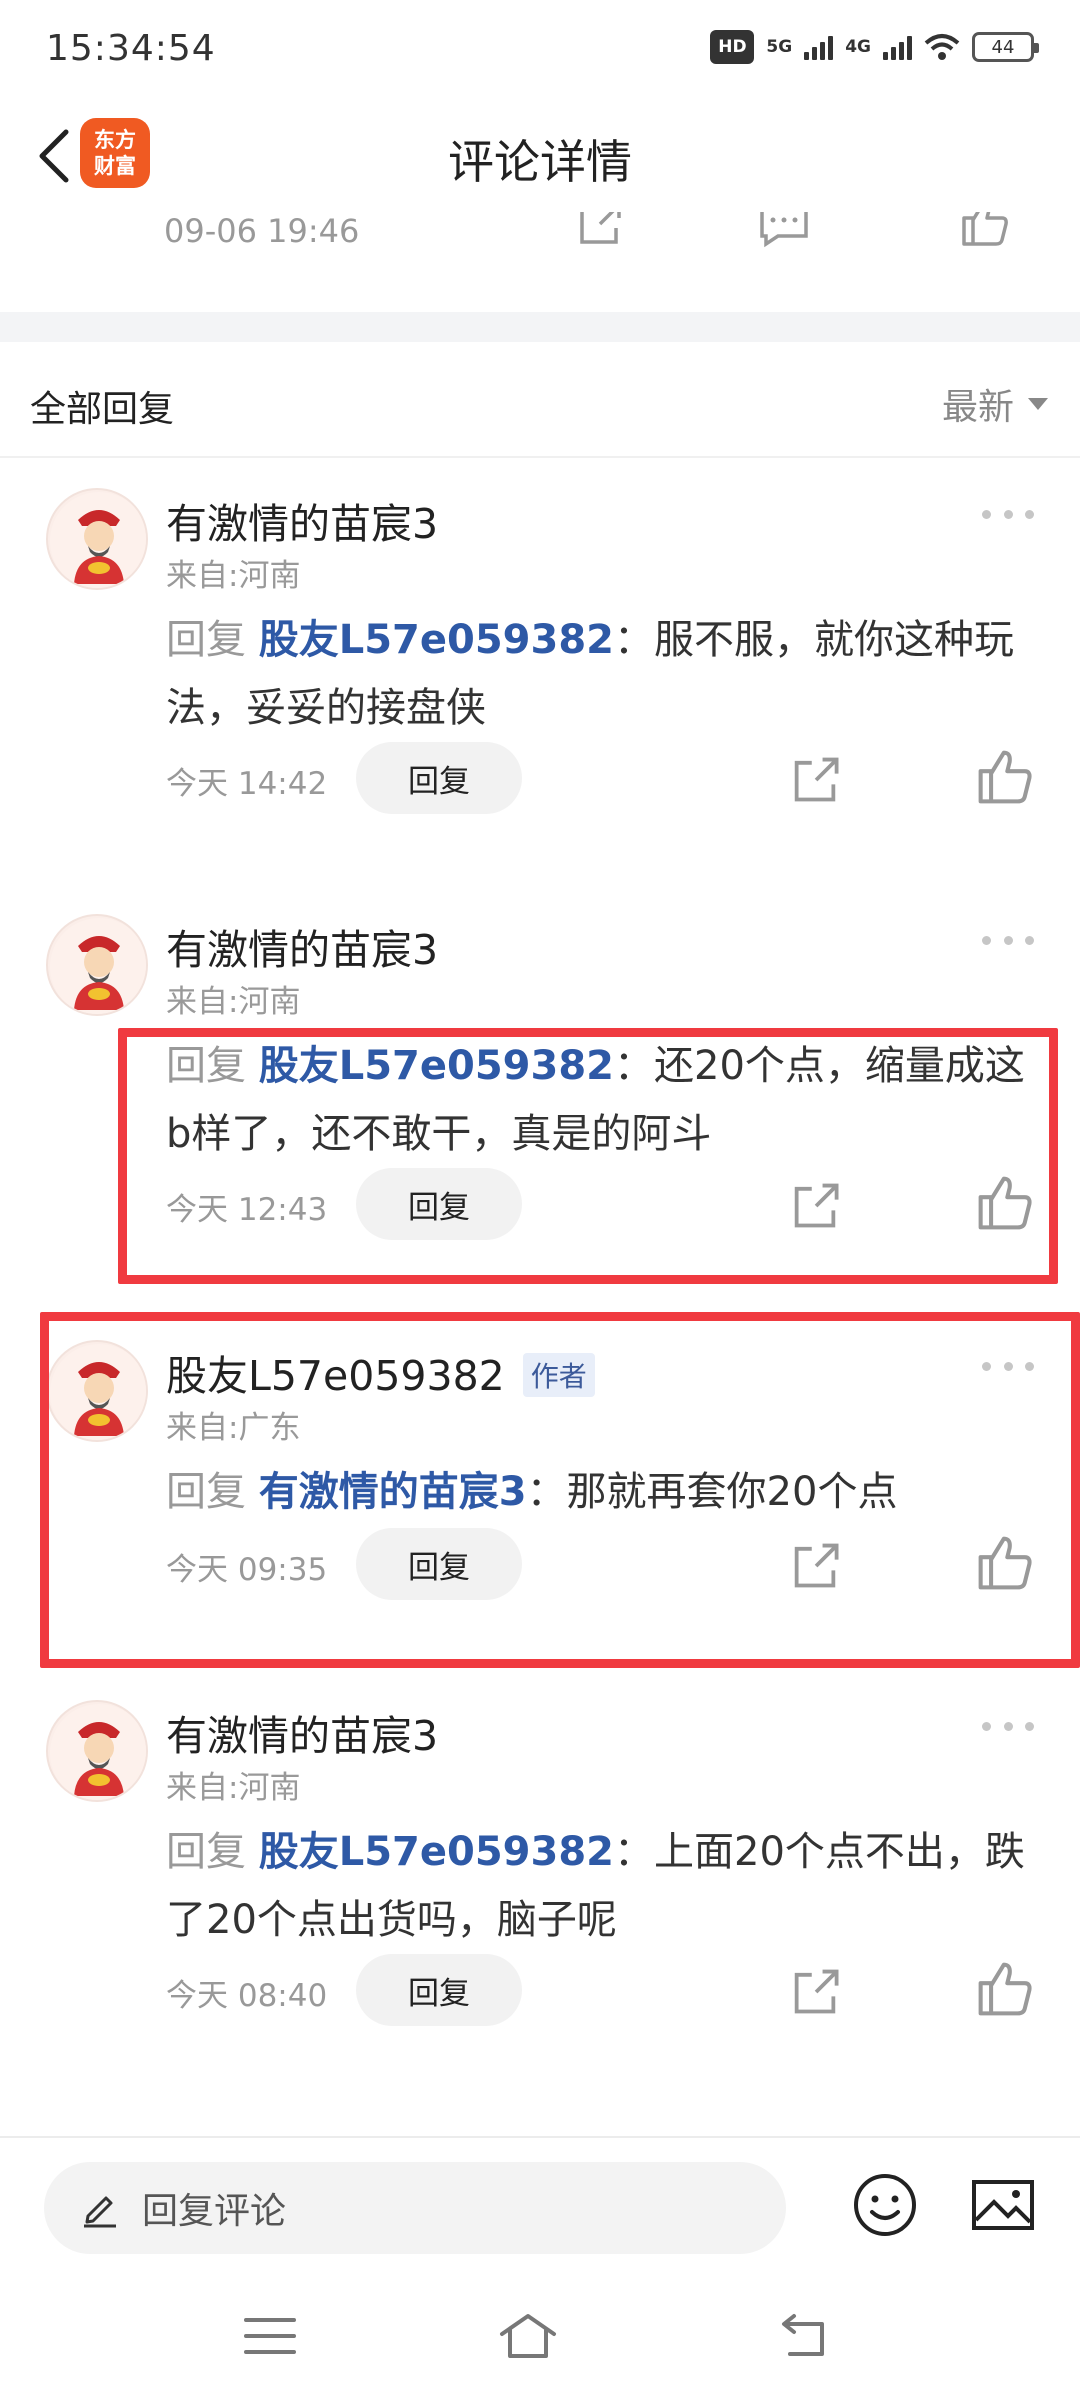 The image size is (1080, 2400). Describe the element at coordinates (262, 231) in the screenshot. I see `previous-comment-time: 09-06 19:46` at that location.